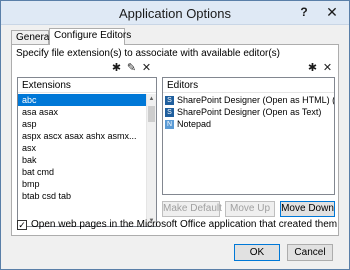 This screenshot has height=270, width=350. I want to click on extension-item: bat cmd, so click(82, 172).